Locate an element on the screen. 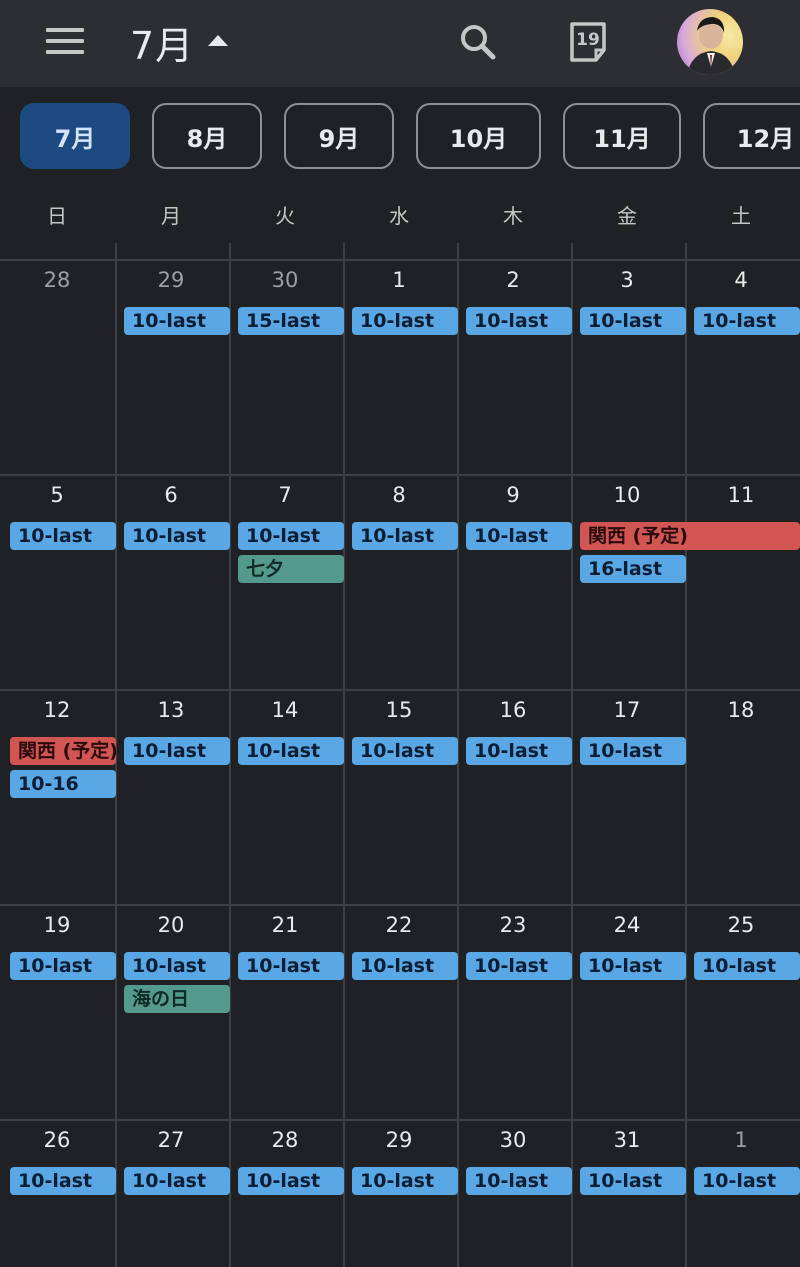  today-calendar-icon: 19 is located at coordinates (588, 42).